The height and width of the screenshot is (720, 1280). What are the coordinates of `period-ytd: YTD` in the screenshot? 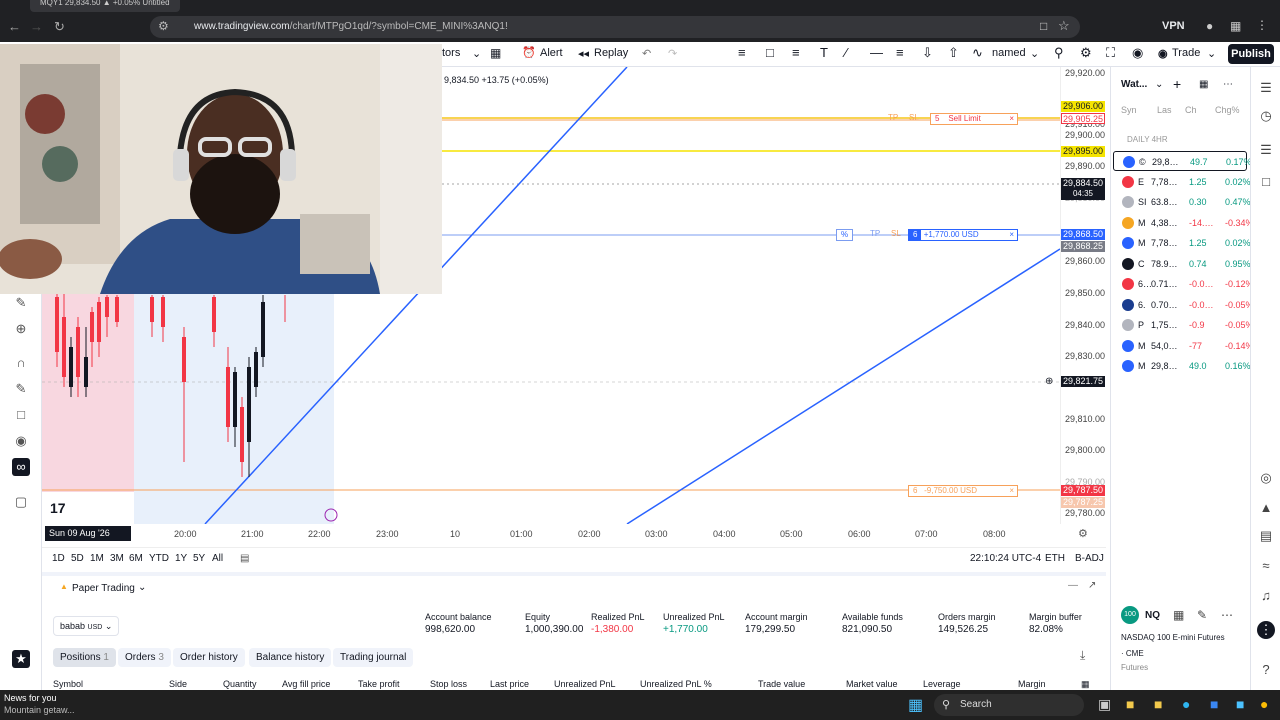 It's located at (159, 558).